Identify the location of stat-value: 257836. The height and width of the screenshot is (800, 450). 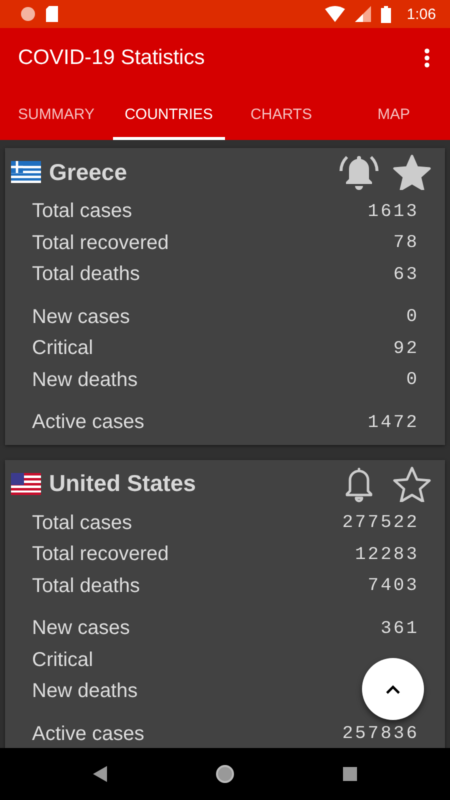
(380, 734).